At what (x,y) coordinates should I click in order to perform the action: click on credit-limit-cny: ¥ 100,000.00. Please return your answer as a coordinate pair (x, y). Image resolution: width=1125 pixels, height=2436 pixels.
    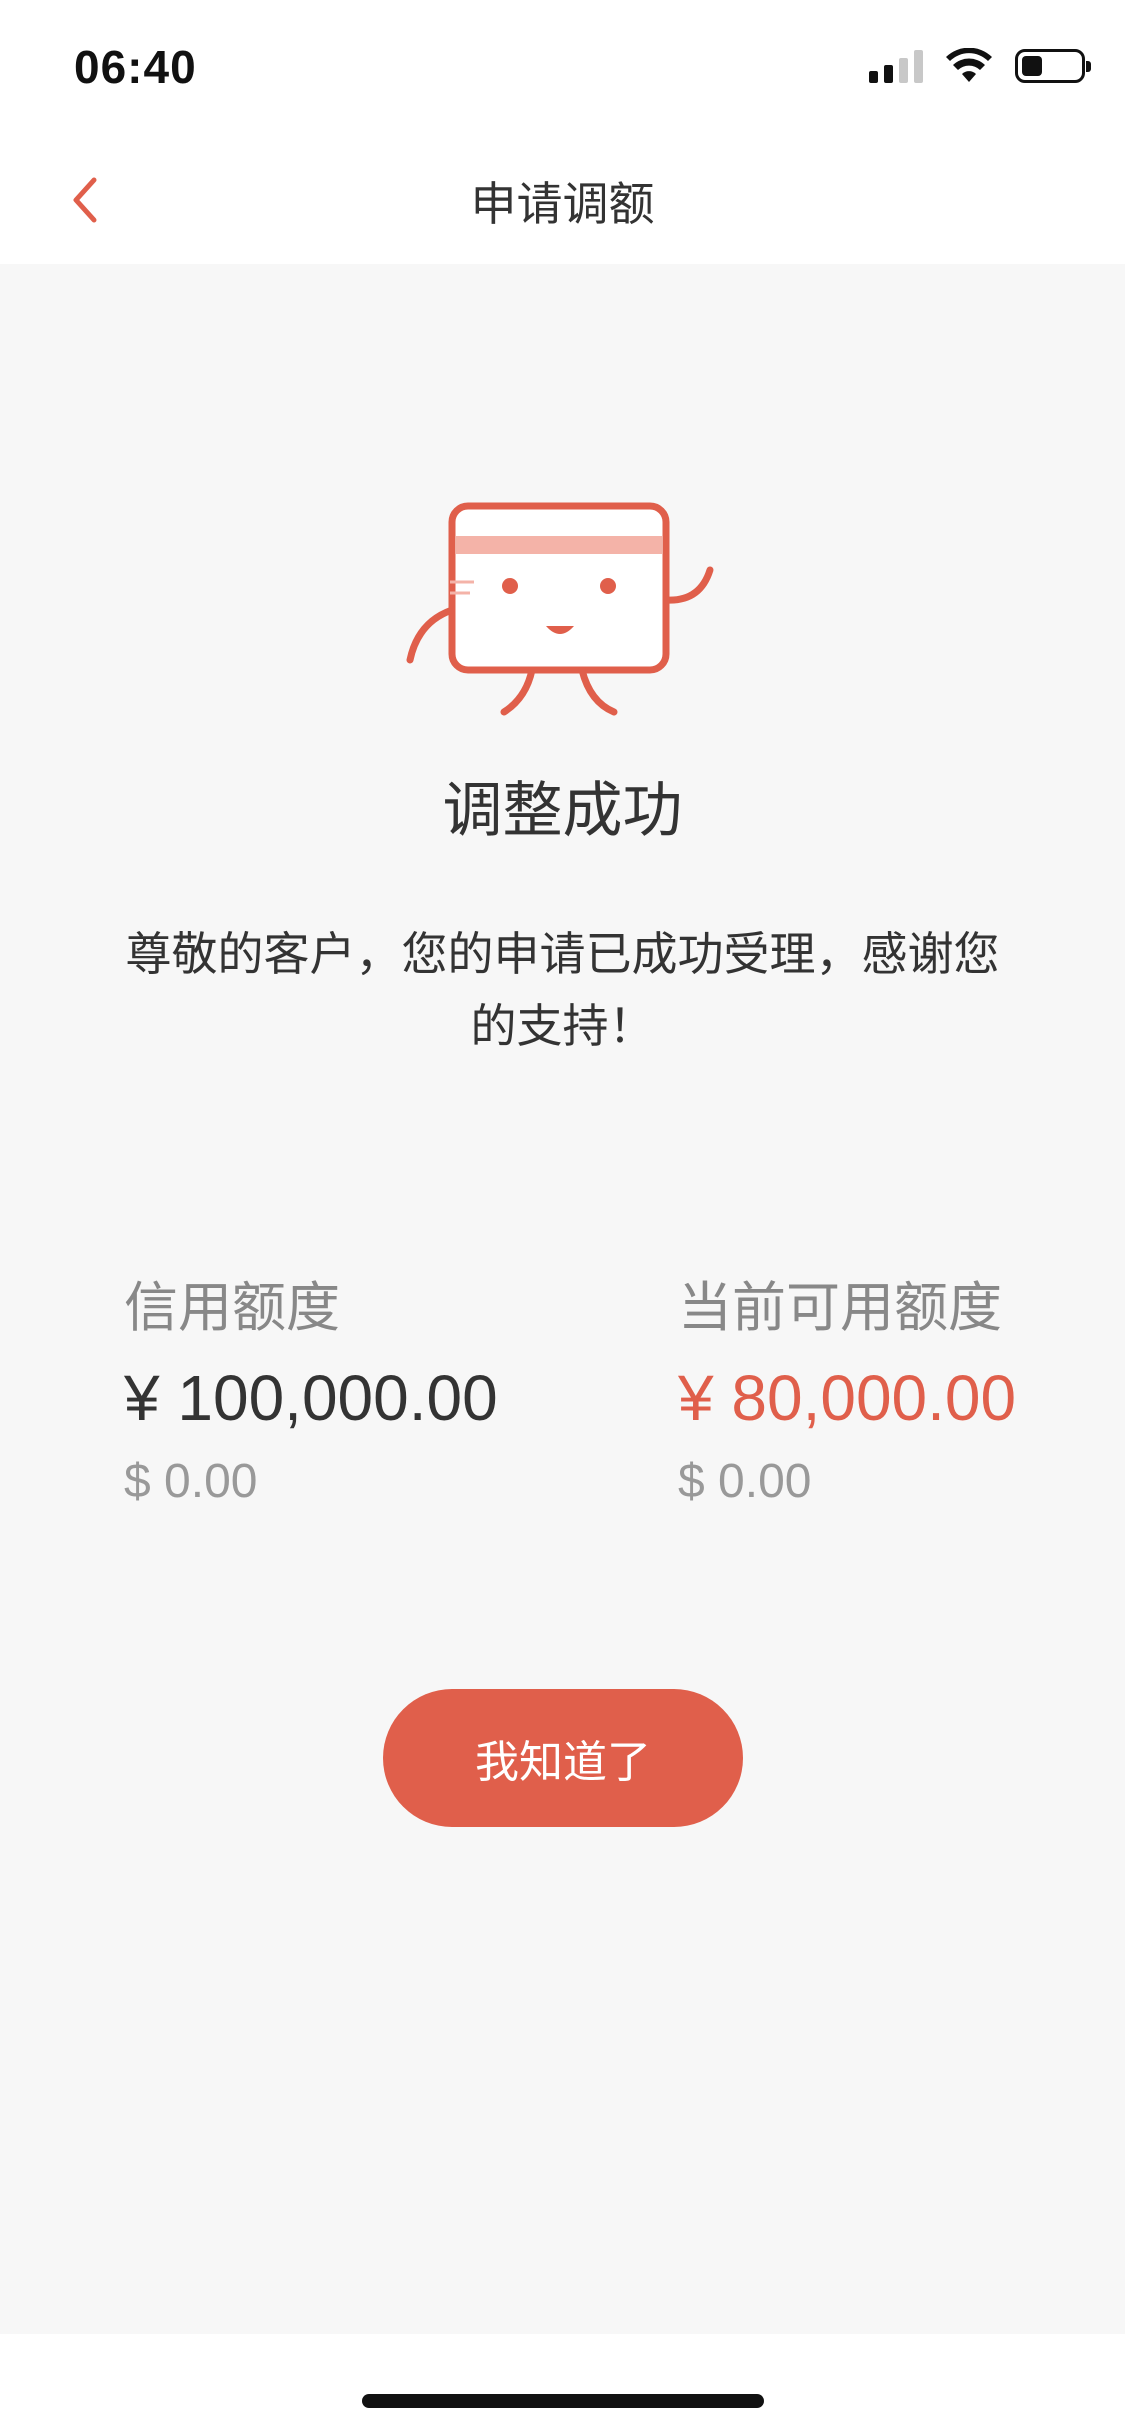
    Looking at the image, I should click on (311, 1398).